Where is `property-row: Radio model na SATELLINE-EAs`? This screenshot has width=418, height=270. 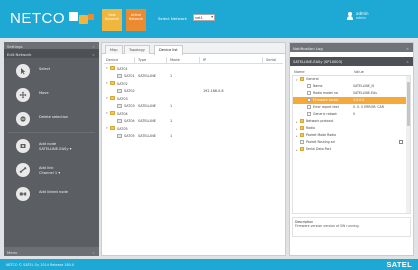 property-row: Radio model na SATELLINE-EAs is located at coordinates (351, 93).